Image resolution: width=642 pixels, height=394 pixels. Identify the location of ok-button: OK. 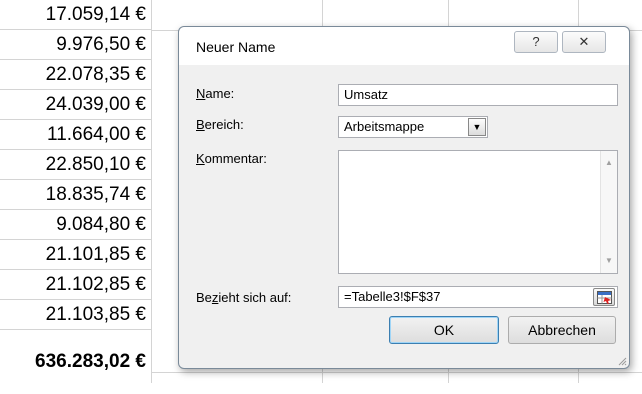
(444, 330).